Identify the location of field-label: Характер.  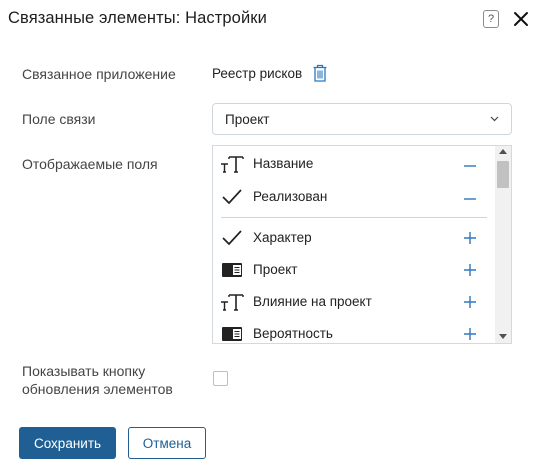
(282, 237).